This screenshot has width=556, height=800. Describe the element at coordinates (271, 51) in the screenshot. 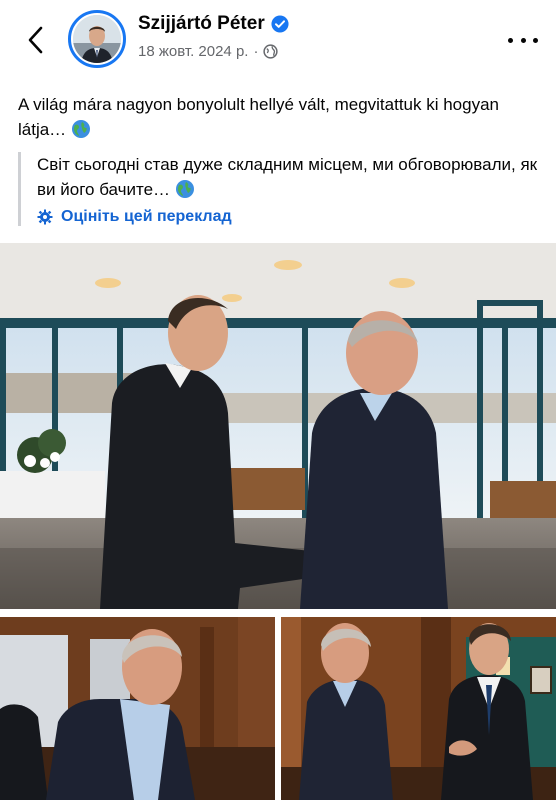

I see `globe-audience-icon` at that location.